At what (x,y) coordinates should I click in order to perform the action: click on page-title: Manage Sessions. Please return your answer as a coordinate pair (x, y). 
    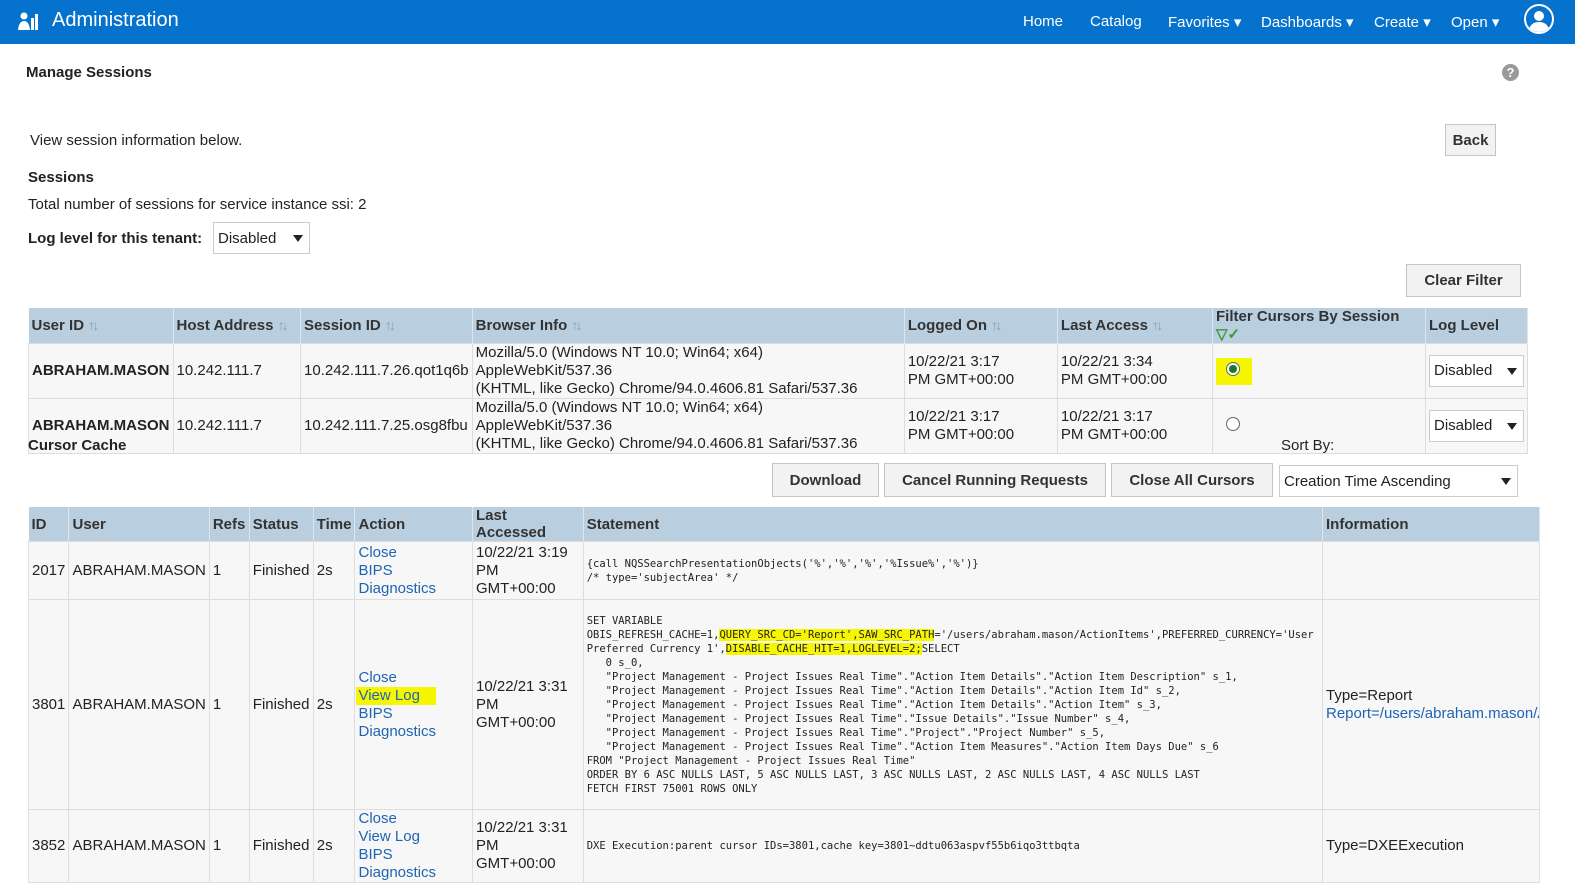
    Looking at the image, I should click on (89, 72).